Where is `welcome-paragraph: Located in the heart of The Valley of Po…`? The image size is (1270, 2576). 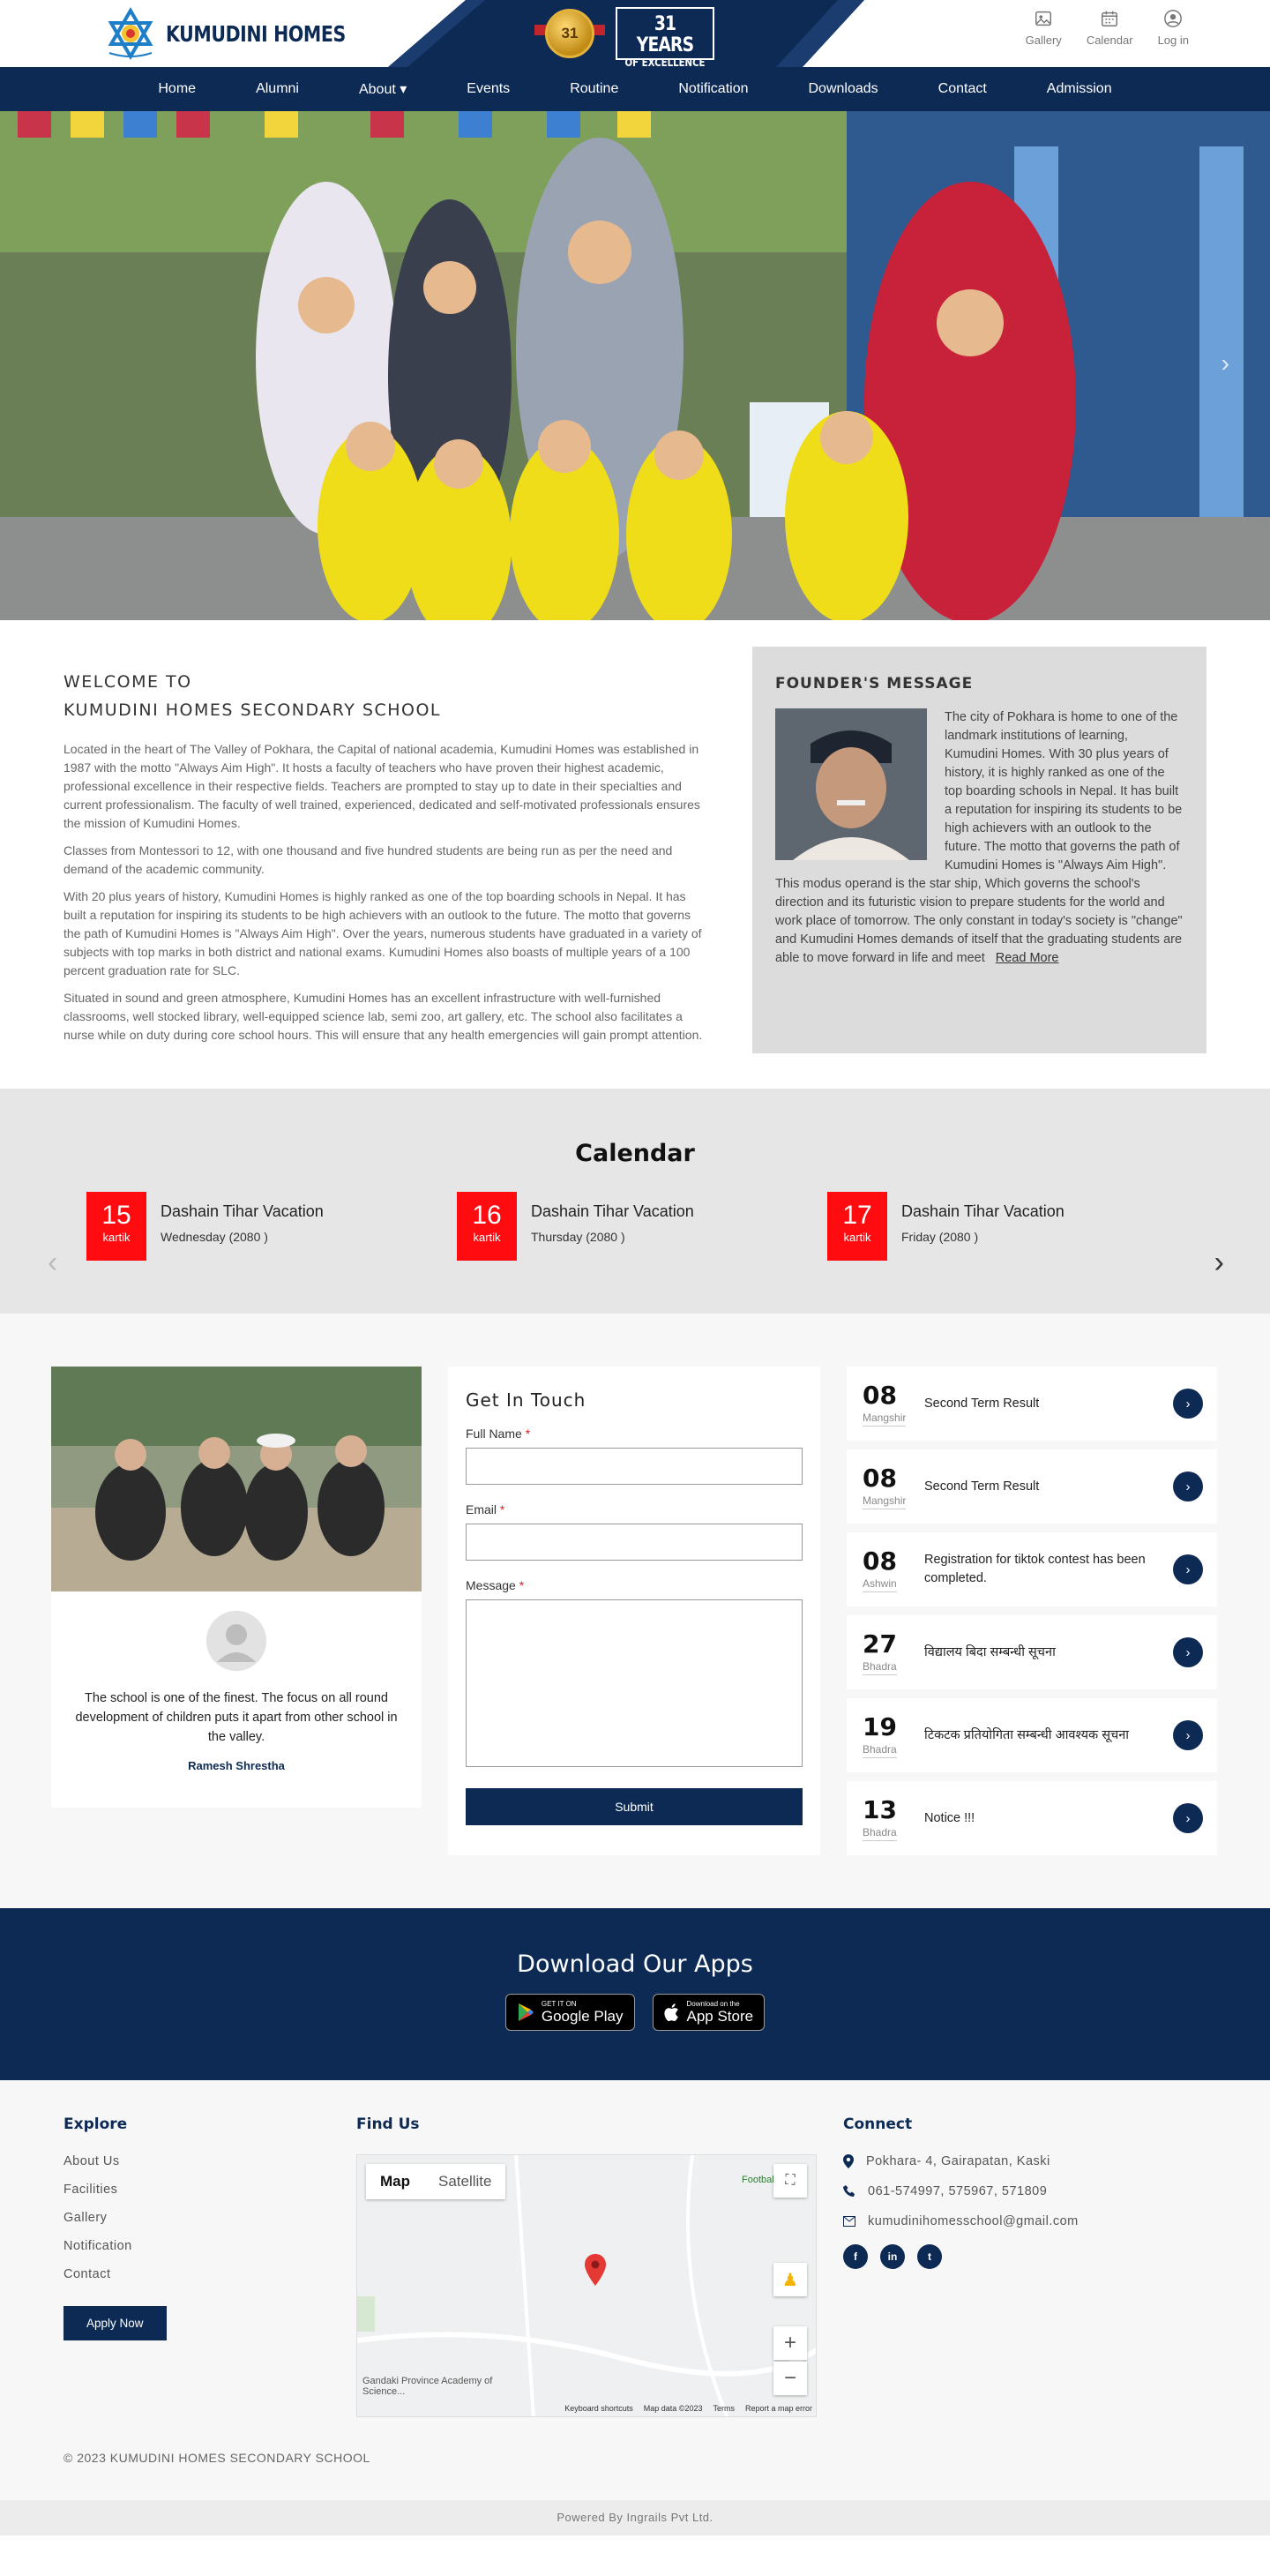 welcome-paragraph: Located in the heart of The Valley of Po… is located at coordinates (382, 786).